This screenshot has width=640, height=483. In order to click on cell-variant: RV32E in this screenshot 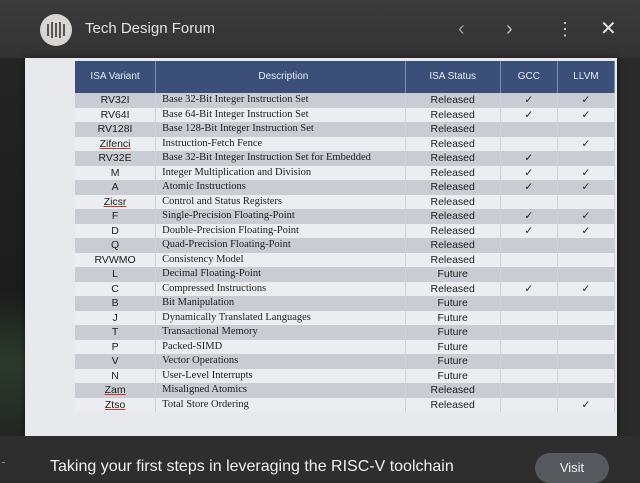, I will do `click(116, 158)`.